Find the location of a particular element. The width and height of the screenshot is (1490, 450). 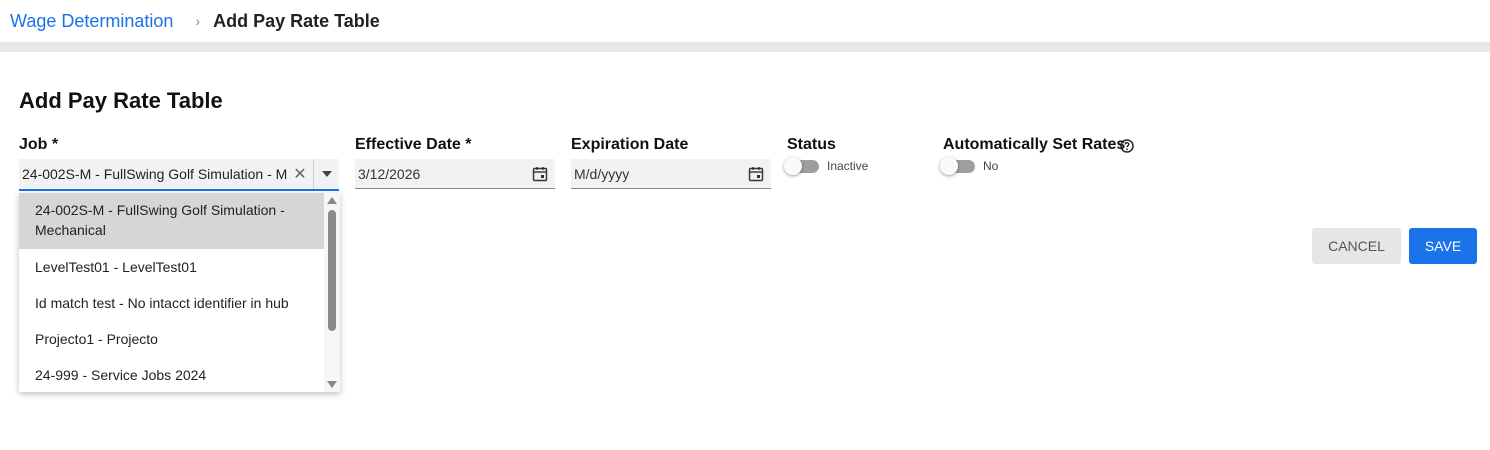

job-option: LevelTest01 - LevelTest01 is located at coordinates (171, 267).